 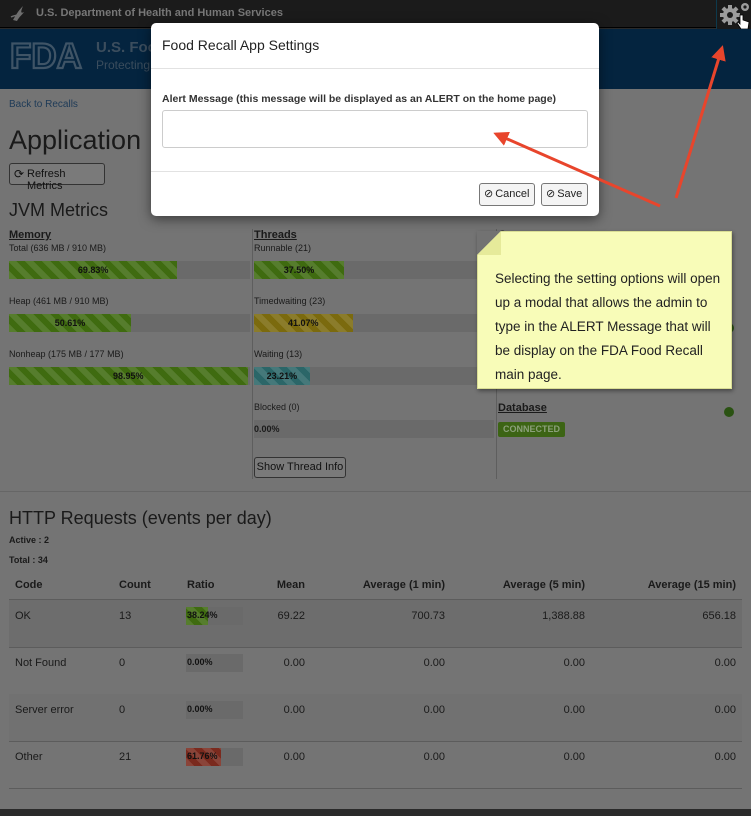 What do you see at coordinates (283, 248) in the screenshot?
I see `threads-runnable-label: Runnable (21)` at bounding box center [283, 248].